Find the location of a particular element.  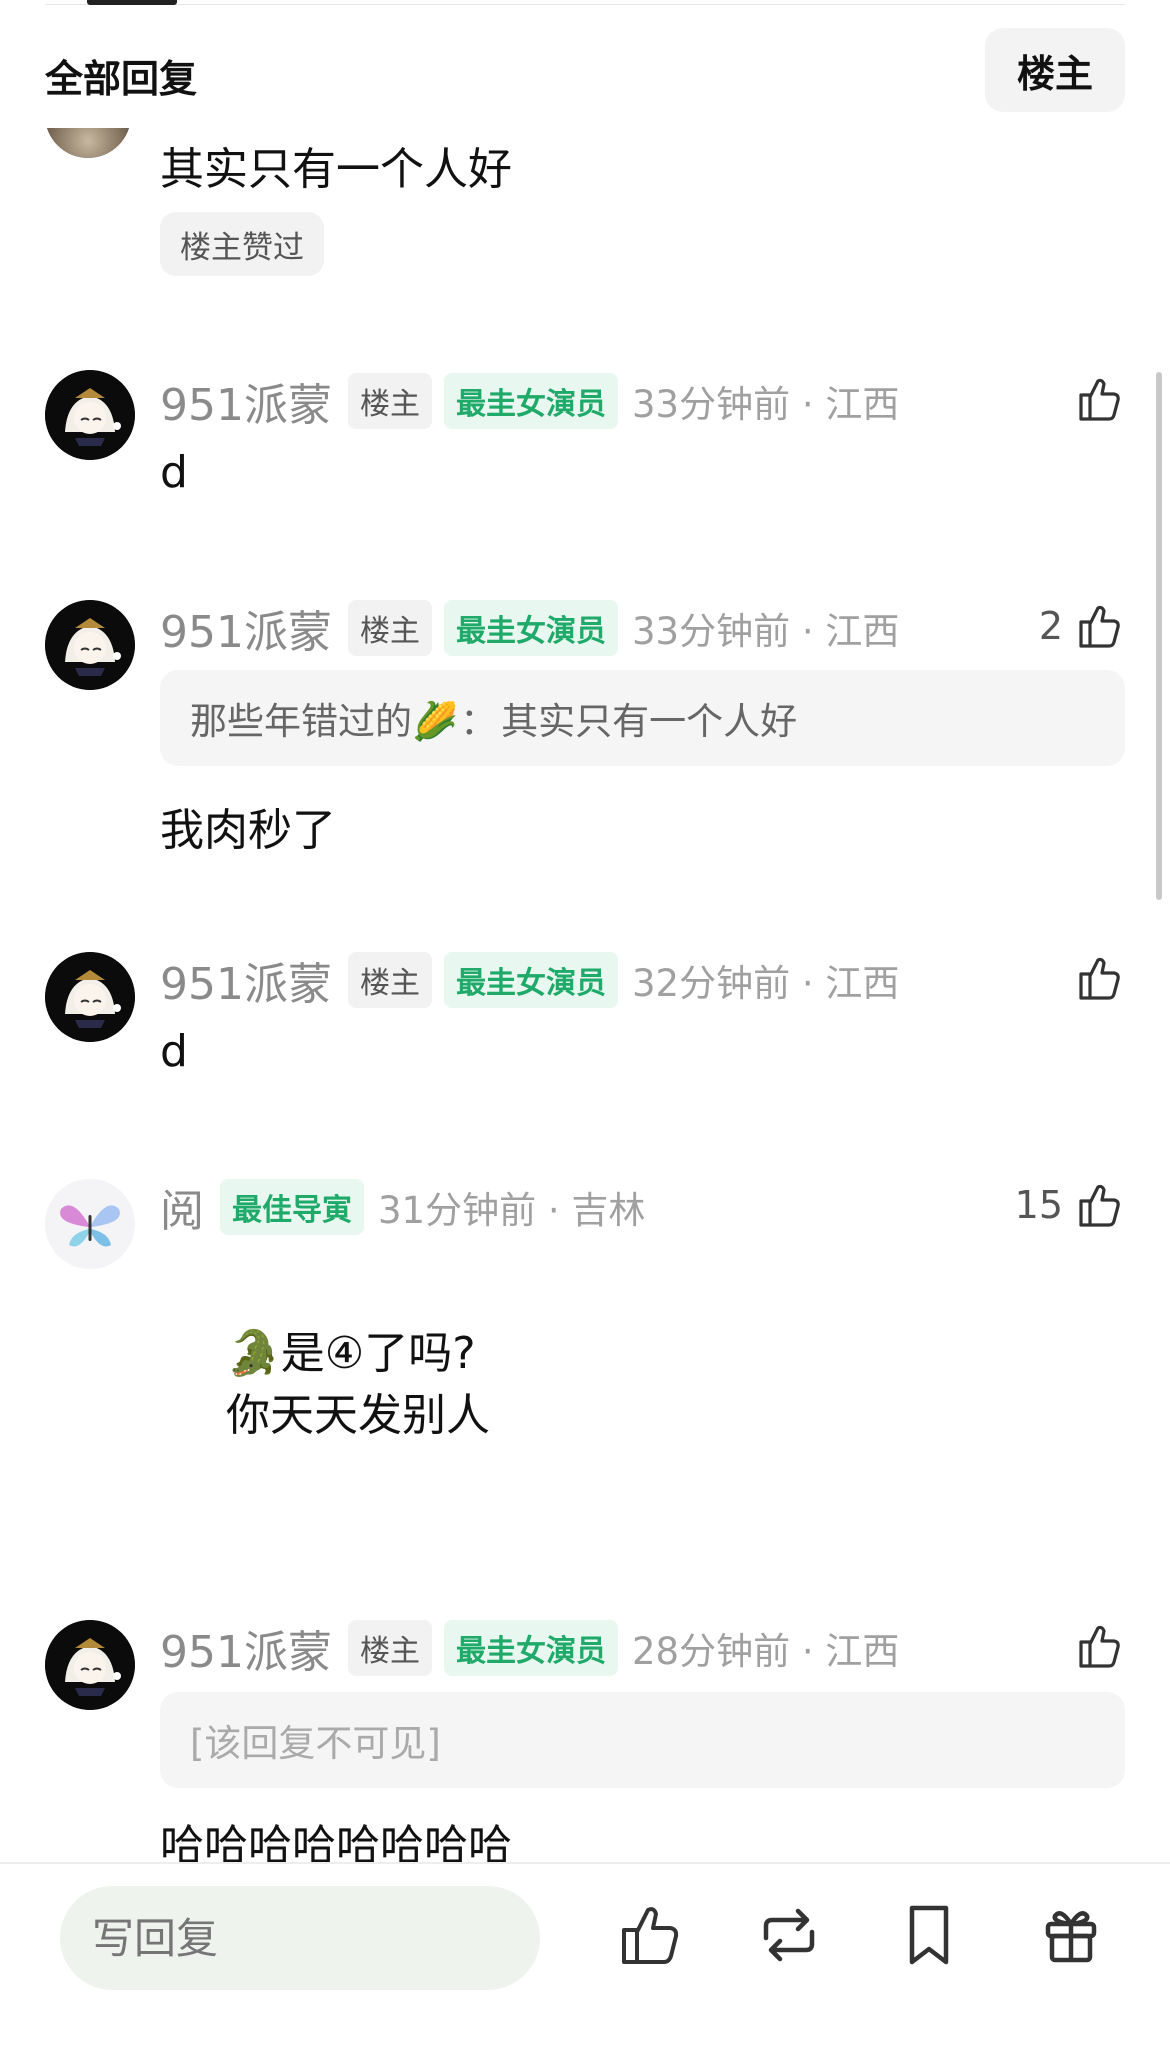

image-caption-line: 🐊是④了吗? is located at coordinates (351, 1353).